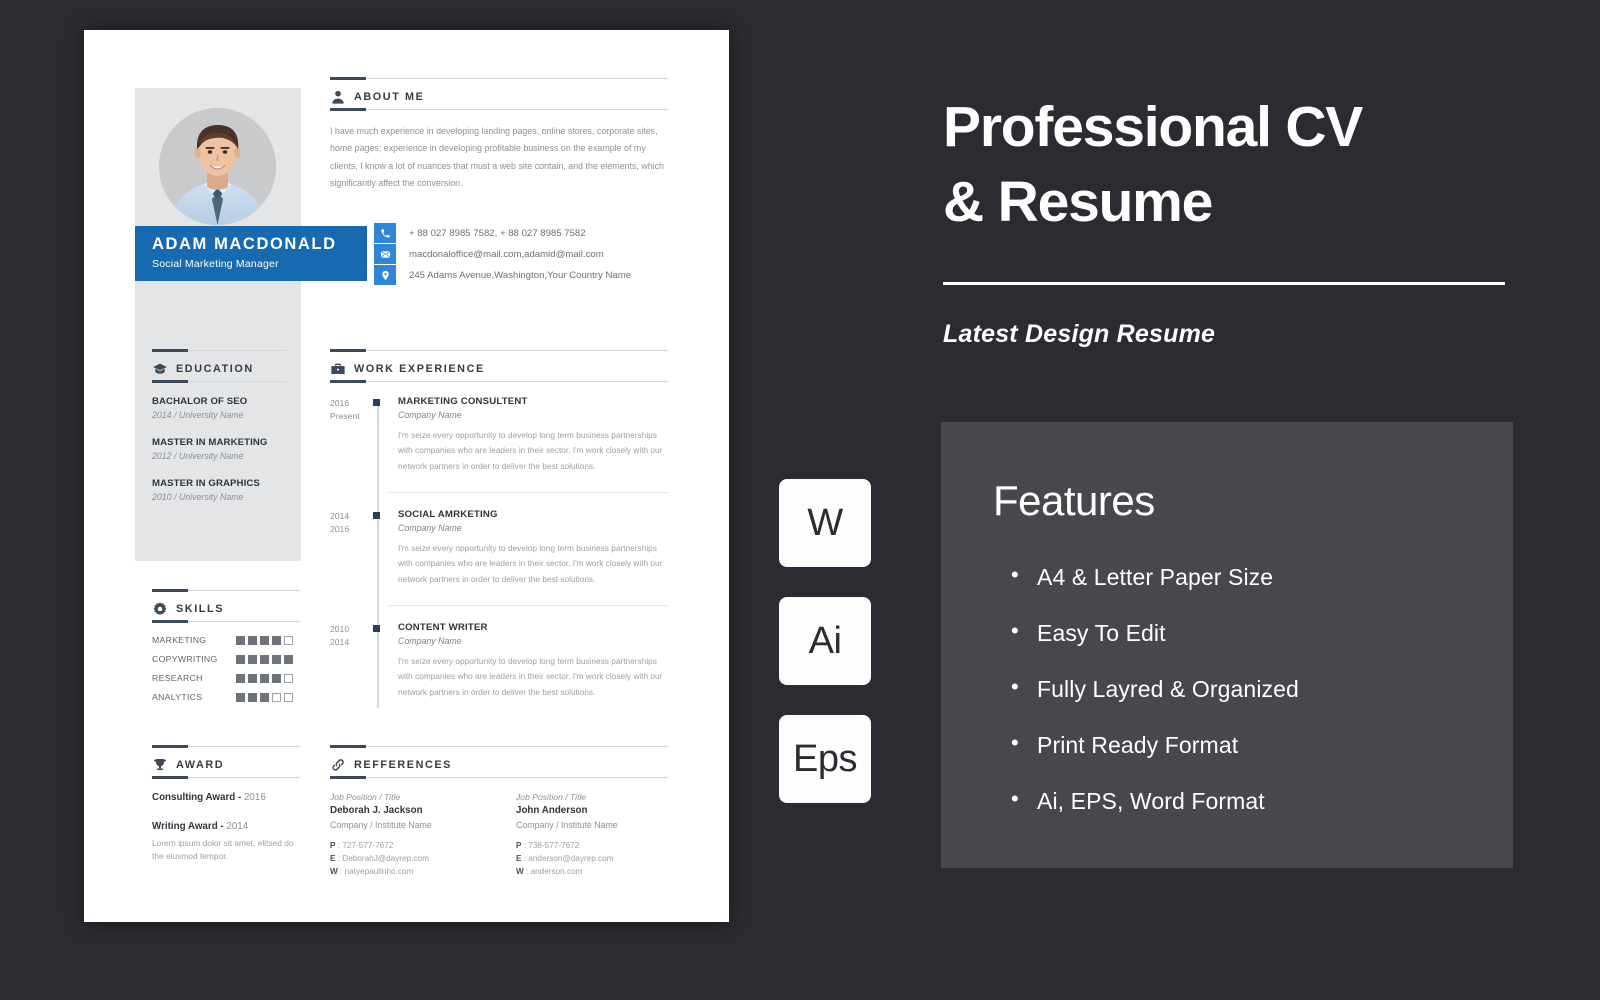 This screenshot has width=1600, height=1000. What do you see at coordinates (552, 810) in the screenshot?
I see `reference-name: John Anderson` at bounding box center [552, 810].